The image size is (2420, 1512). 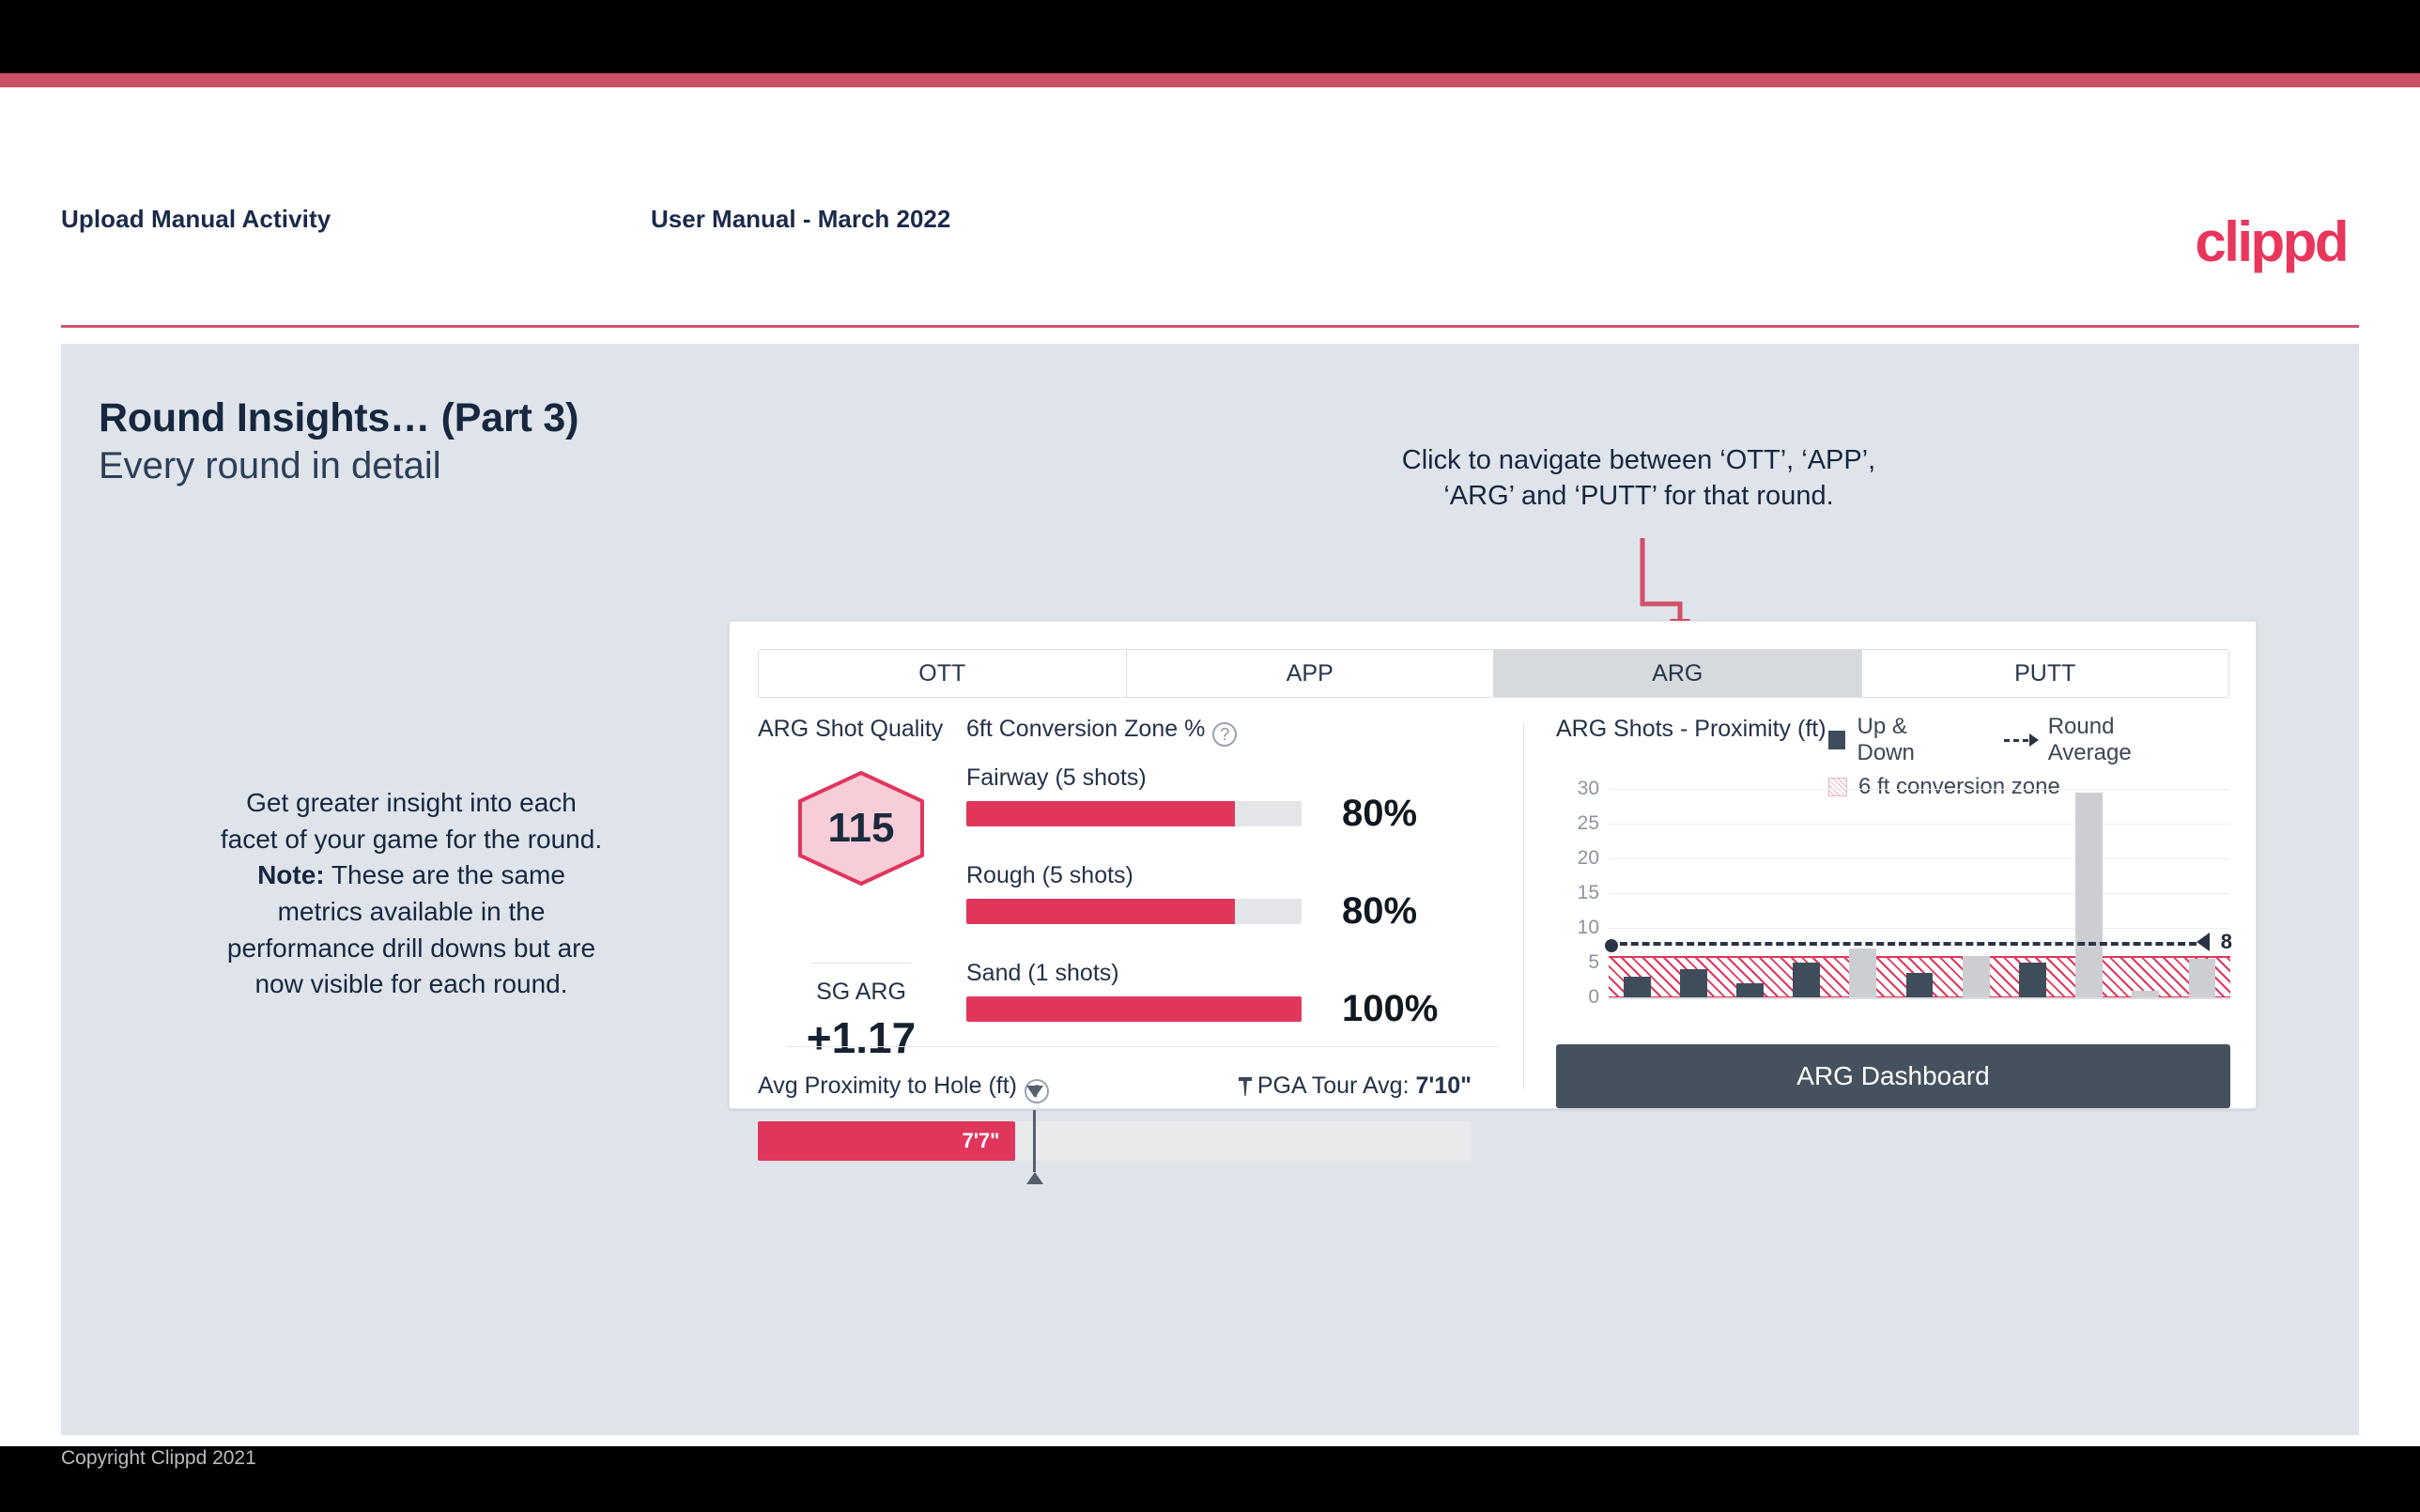 What do you see at coordinates (1588, 823) in the screenshot?
I see `y-tick-label: 25` at bounding box center [1588, 823].